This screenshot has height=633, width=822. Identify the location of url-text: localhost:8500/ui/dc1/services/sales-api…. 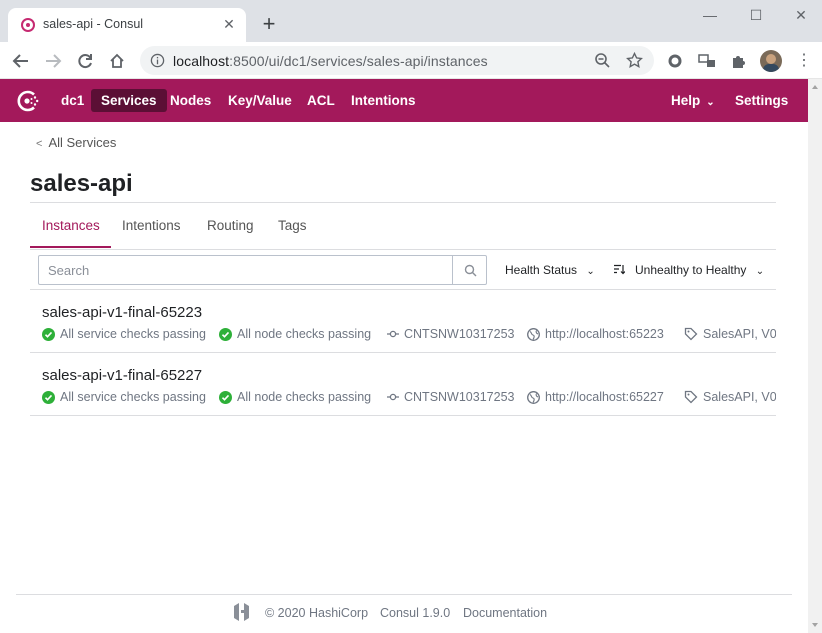
(330, 61).